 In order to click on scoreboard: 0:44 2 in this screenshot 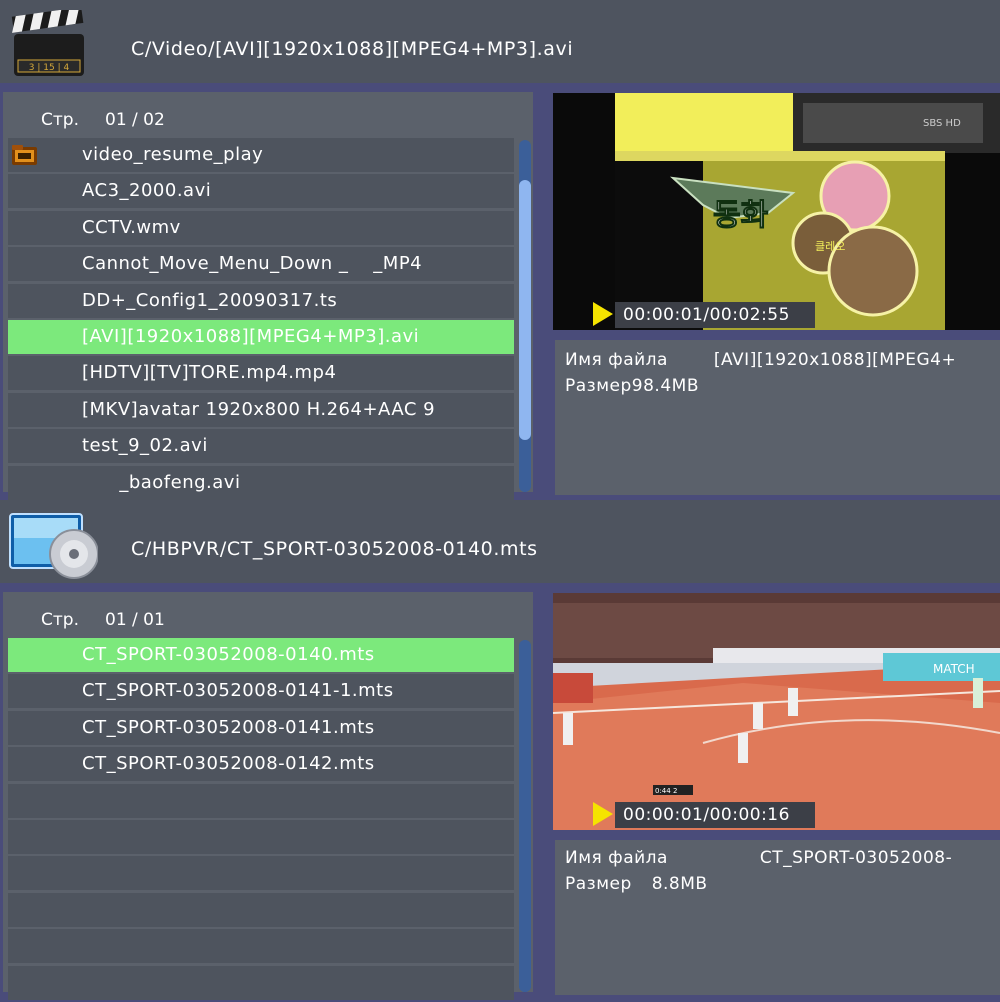, I will do `click(666, 791)`.